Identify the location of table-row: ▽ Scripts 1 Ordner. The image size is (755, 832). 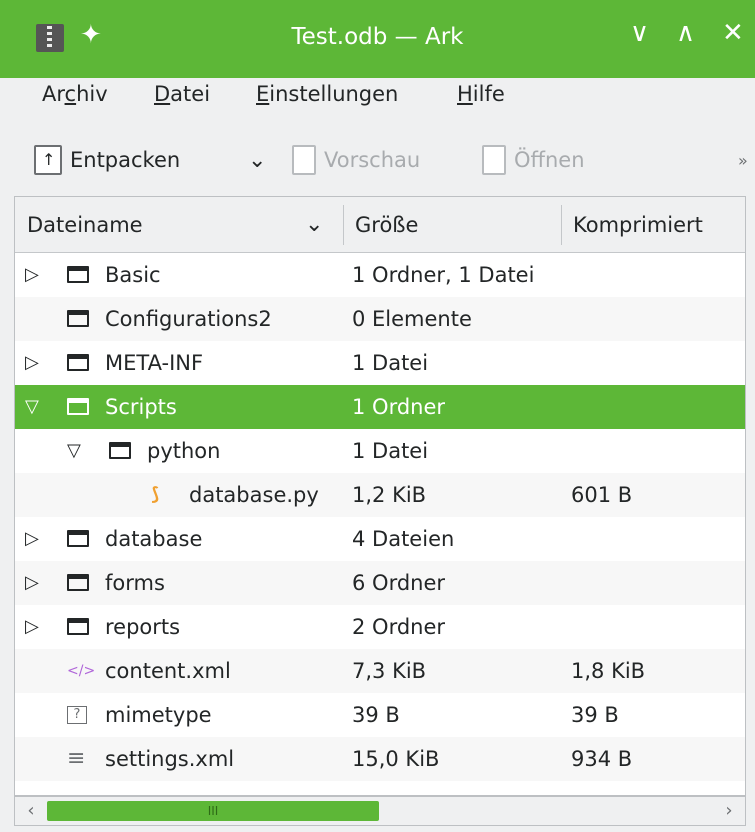
(380, 407).